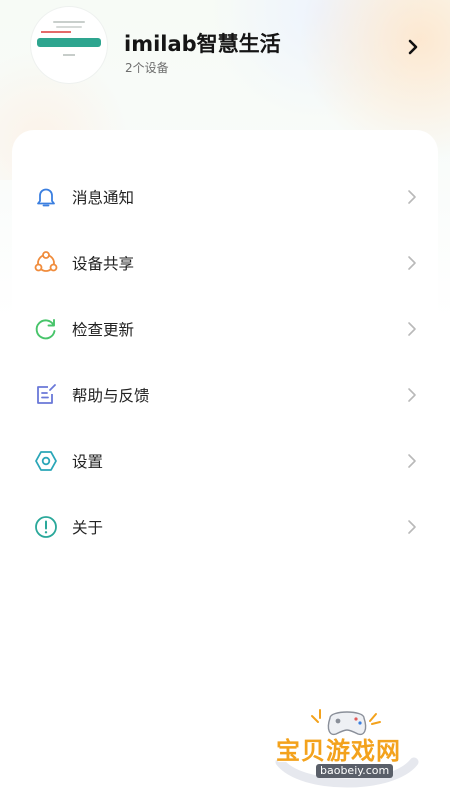 This screenshot has width=450, height=800. What do you see at coordinates (45, 329) in the screenshot?
I see `refresh-icon` at bounding box center [45, 329].